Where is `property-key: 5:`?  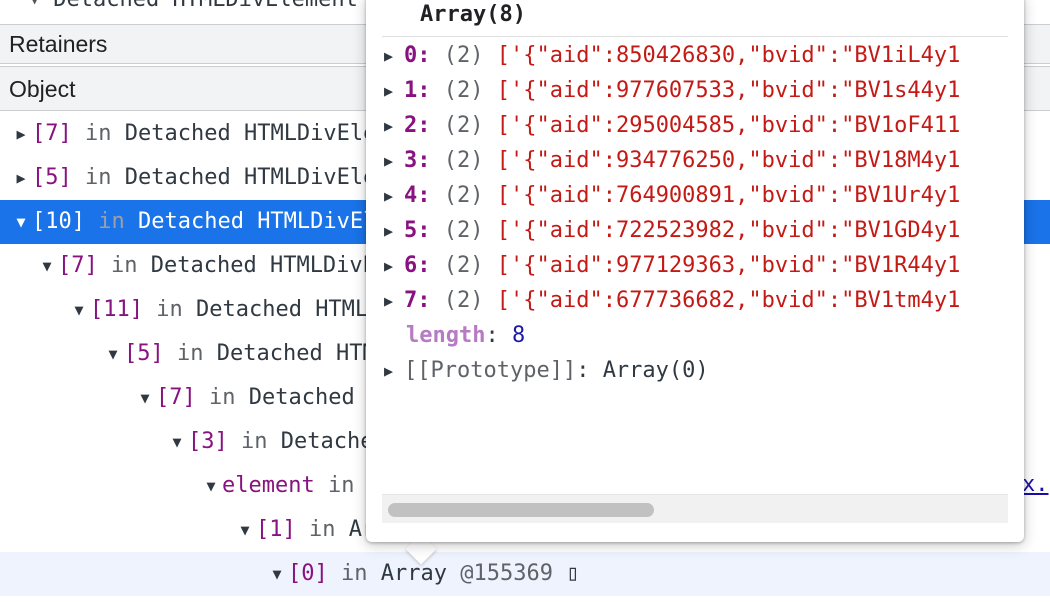 property-key: 5: is located at coordinates (417, 230).